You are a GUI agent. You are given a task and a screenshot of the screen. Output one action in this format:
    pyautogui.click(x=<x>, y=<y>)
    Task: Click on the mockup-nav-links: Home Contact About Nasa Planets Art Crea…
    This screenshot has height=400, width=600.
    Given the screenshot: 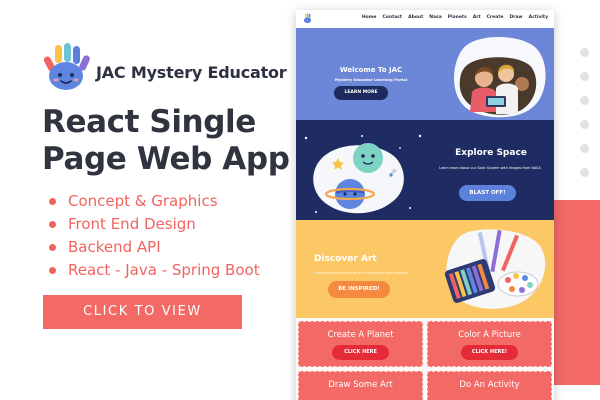 What is the action you would take?
    pyautogui.click(x=455, y=17)
    